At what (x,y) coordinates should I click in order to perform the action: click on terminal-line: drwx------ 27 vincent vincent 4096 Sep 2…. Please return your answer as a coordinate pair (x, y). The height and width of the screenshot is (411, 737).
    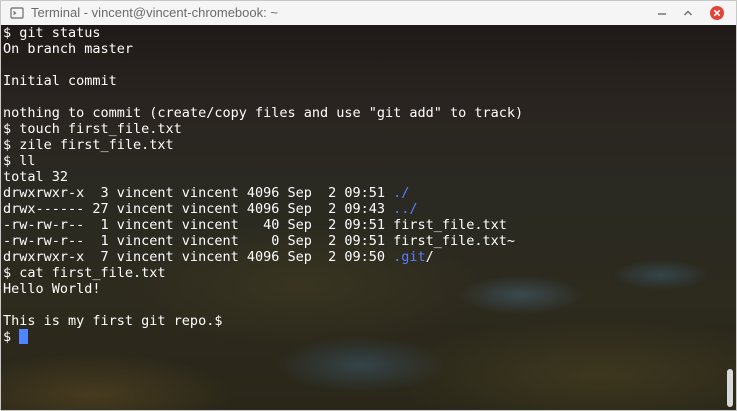
    Looking at the image, I should click on (263, 209).